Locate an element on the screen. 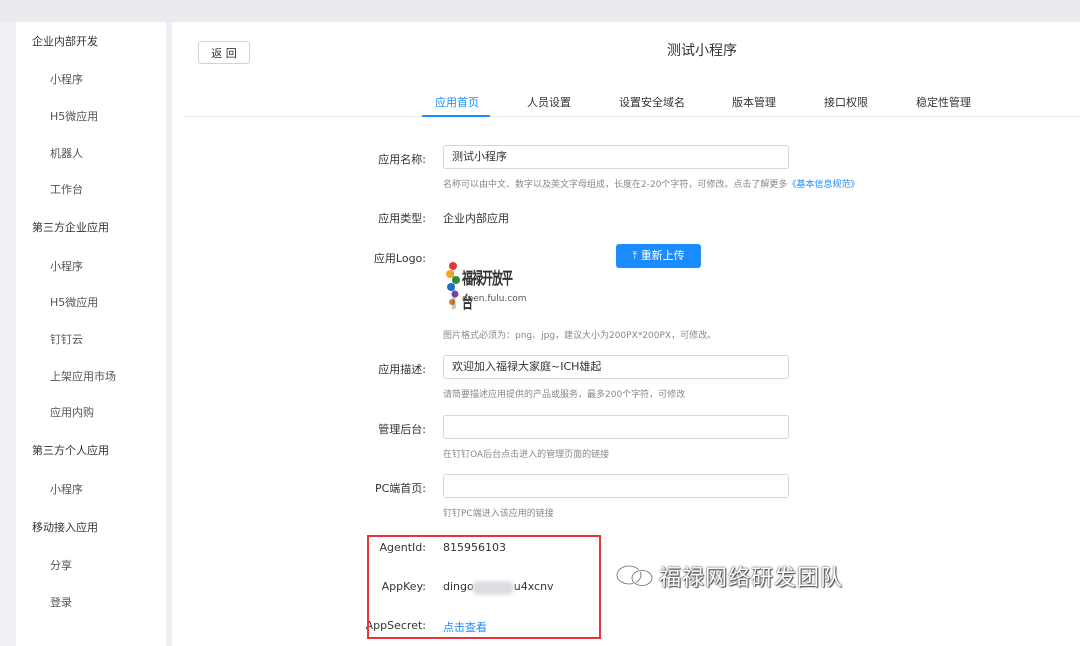 The width and height of the screenshot is (1080, 646). app-logo-label: 应用Logo: is located at coordinates (399, 258).